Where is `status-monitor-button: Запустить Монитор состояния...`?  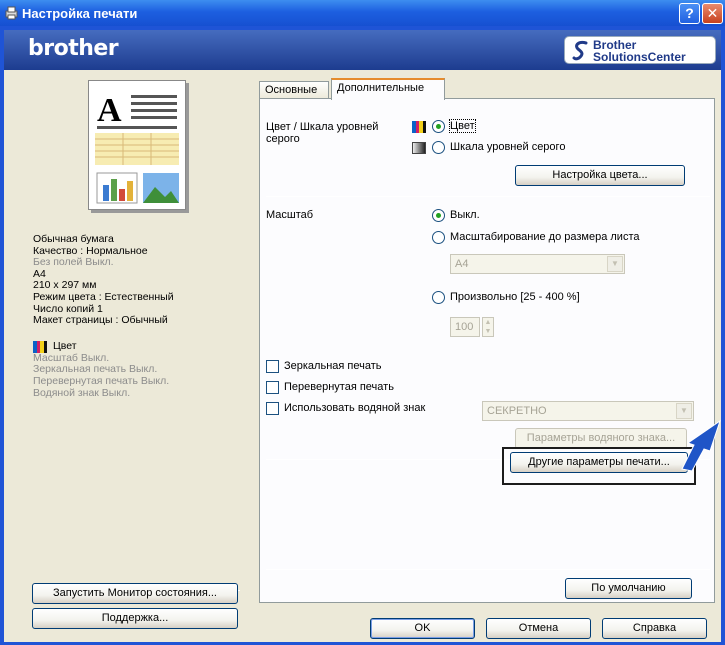 status-monitor-button: Запустить Монитор состояния... is located at coordinates (135, 593).